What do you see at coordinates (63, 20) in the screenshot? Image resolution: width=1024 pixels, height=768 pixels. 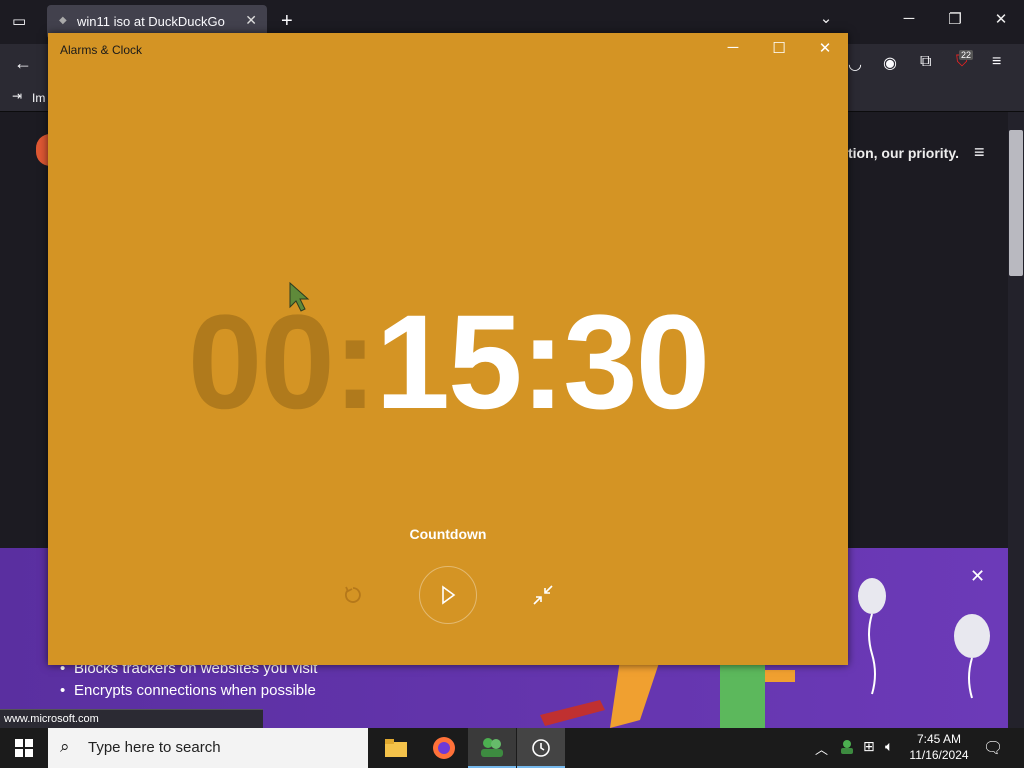 I see `duckduckgo-favicon-icon: ◆` at bounding box center [63, 20].